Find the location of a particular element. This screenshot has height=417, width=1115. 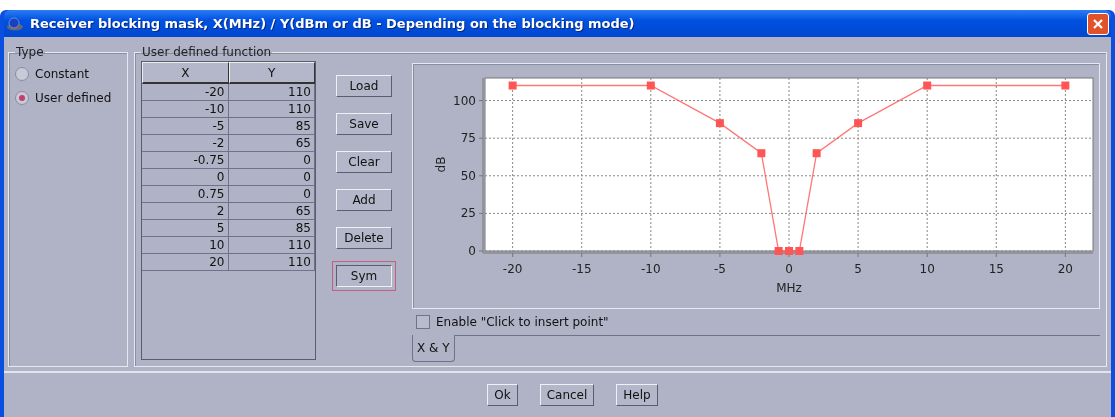

globe-icon is located at coordinates (15, 23).